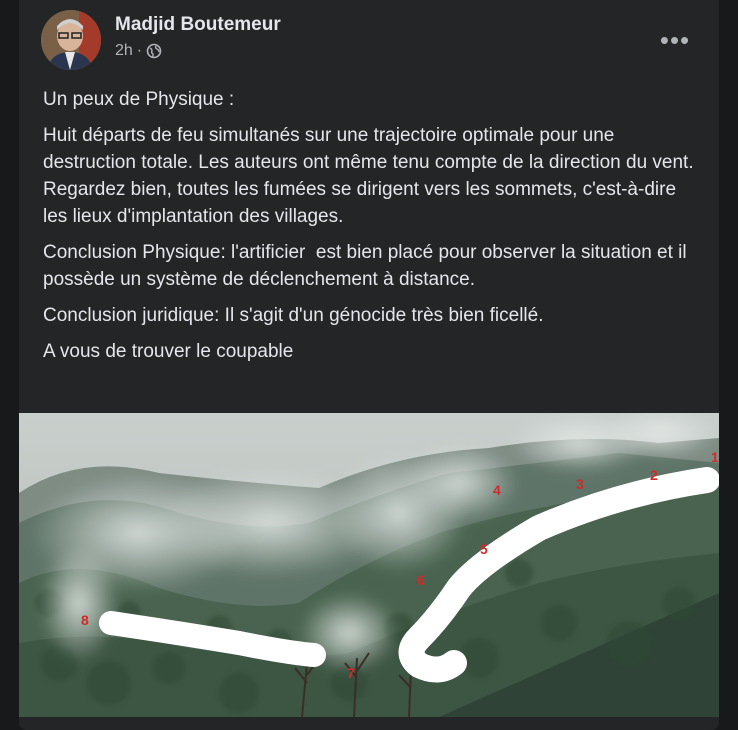 Image resolution: width=738 pixels, height=730 pixels. What do you see at coordinates (198, 25) in the screenshot?
I see `author-name: Madjid Boutemeur` at bounding box center [198, 25].